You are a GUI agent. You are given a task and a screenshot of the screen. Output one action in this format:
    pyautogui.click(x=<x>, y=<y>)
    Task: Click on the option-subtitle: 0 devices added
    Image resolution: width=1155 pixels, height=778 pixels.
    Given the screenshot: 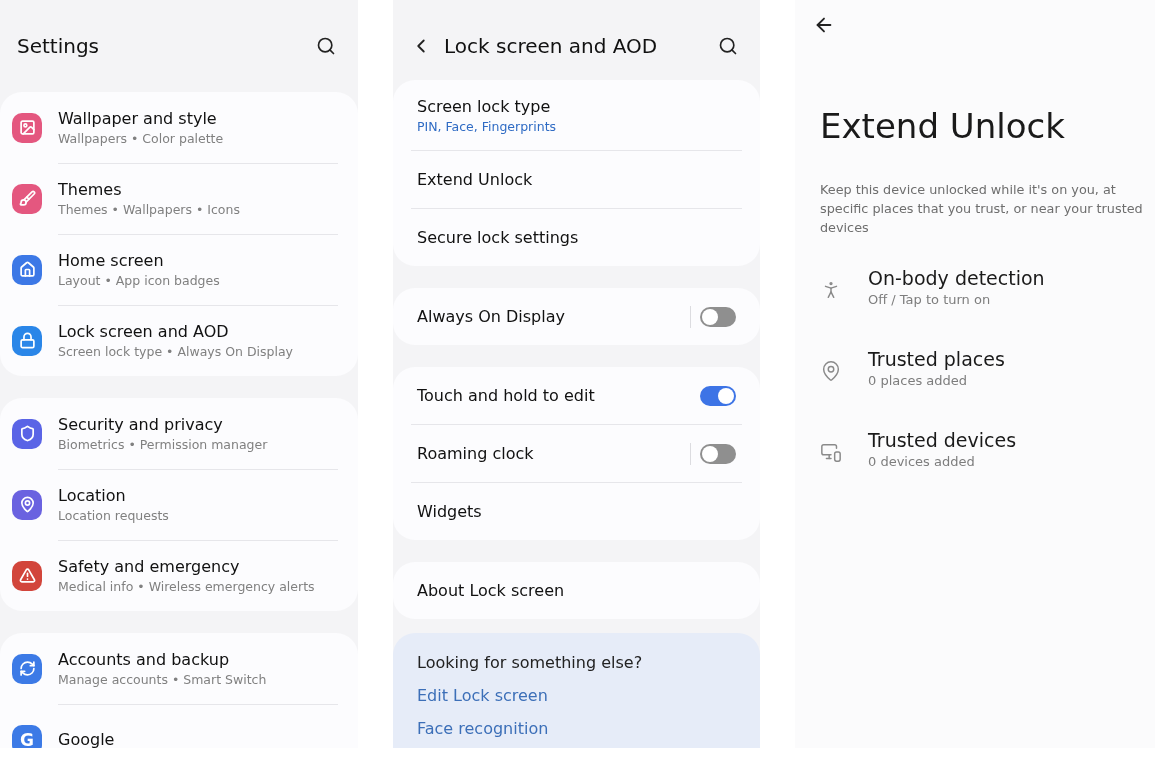 What is the action you would take?
    pyautogui.click(x=922, y=461)
    